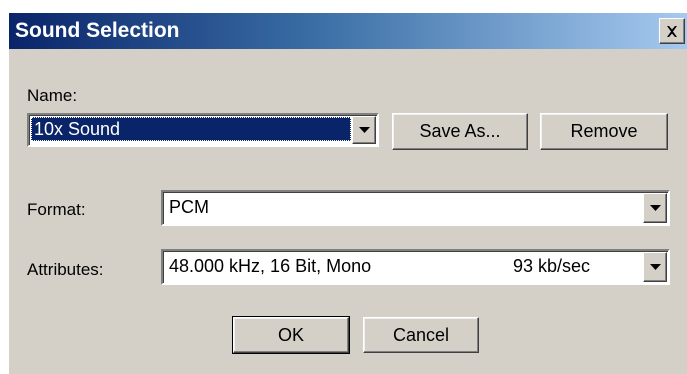 This screenshot has width=687, height=374. What do you see at coordinates (415, 267) in the screenshot?
I see `attributes-combobox: 48.000 kHz, 16 Bit, Mono 93 kb/sec` at bounding box center [415, 267].